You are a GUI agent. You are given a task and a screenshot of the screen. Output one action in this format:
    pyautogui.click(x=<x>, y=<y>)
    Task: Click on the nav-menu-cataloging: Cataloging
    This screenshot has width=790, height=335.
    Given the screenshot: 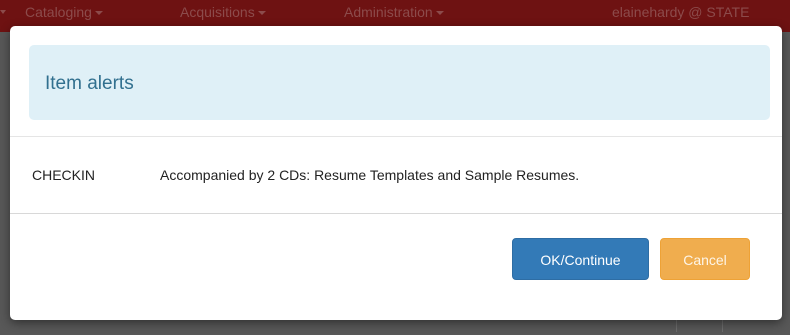 What is the action you would take?
    pyautogui.click(x=64, y=12)
    